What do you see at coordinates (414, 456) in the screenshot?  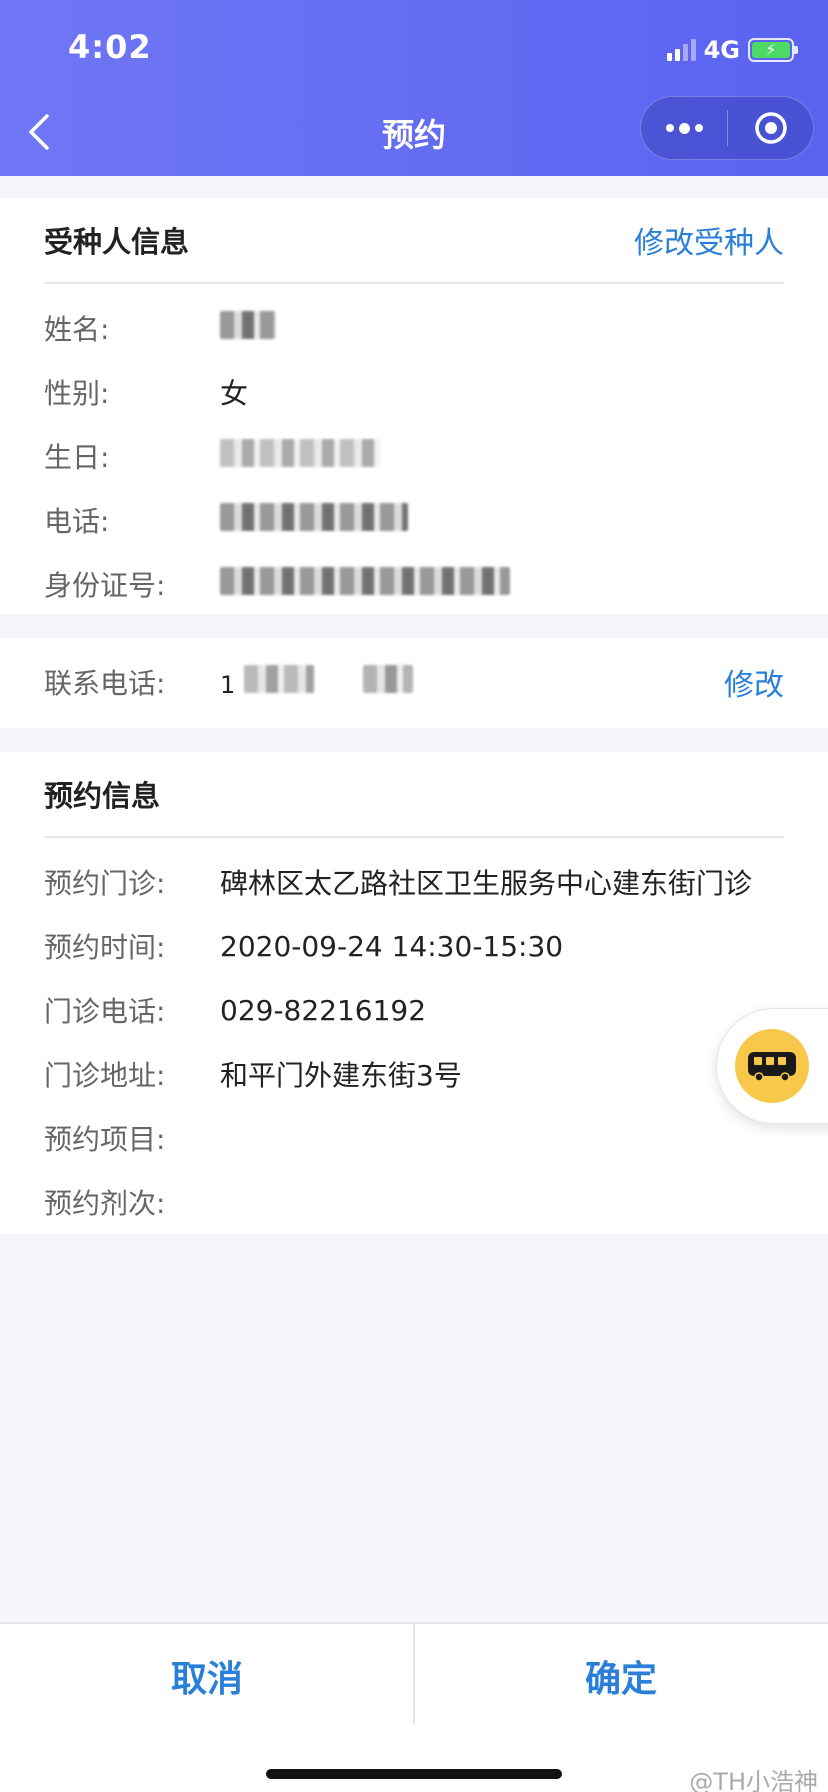 I see `field-birthday: 生日:` at bounding box center [414, 456].